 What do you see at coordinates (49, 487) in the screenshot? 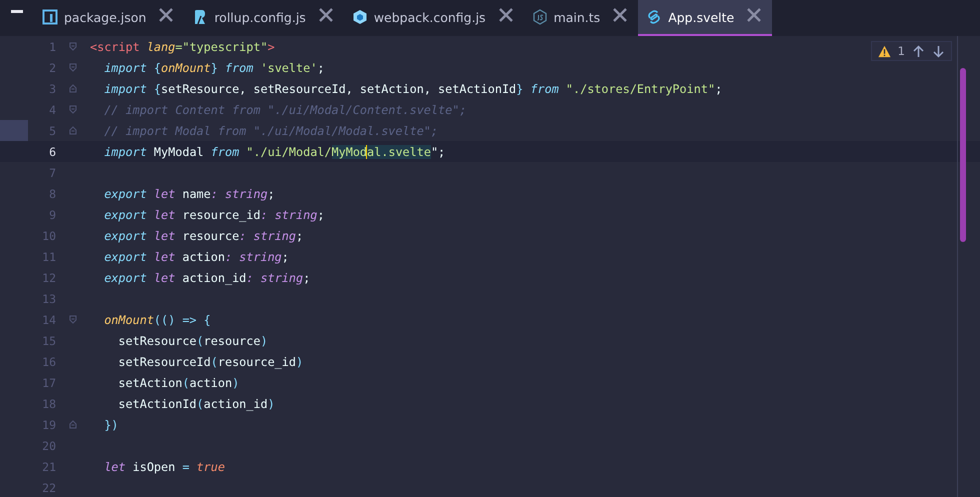
I see `line-number: 22` at bounding box center [49, 487].